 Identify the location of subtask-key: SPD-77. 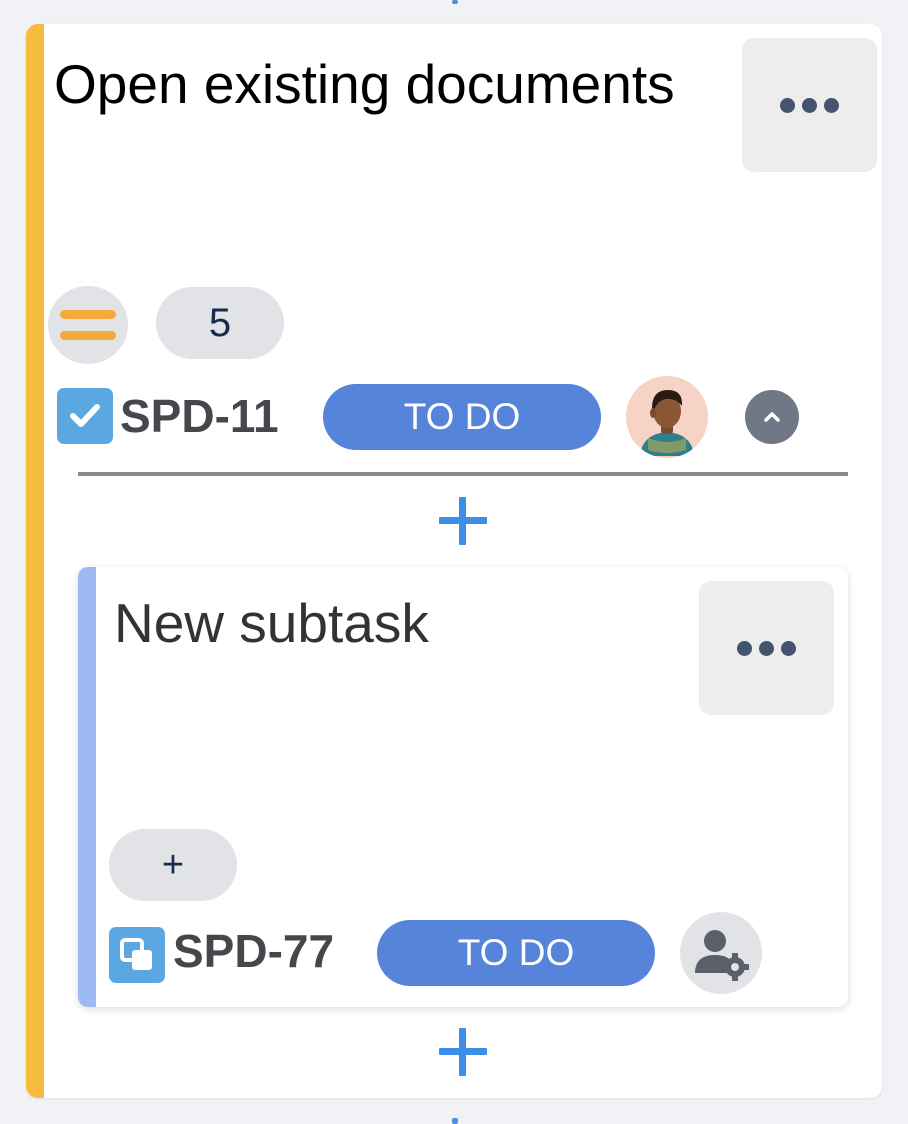
(253, 951).